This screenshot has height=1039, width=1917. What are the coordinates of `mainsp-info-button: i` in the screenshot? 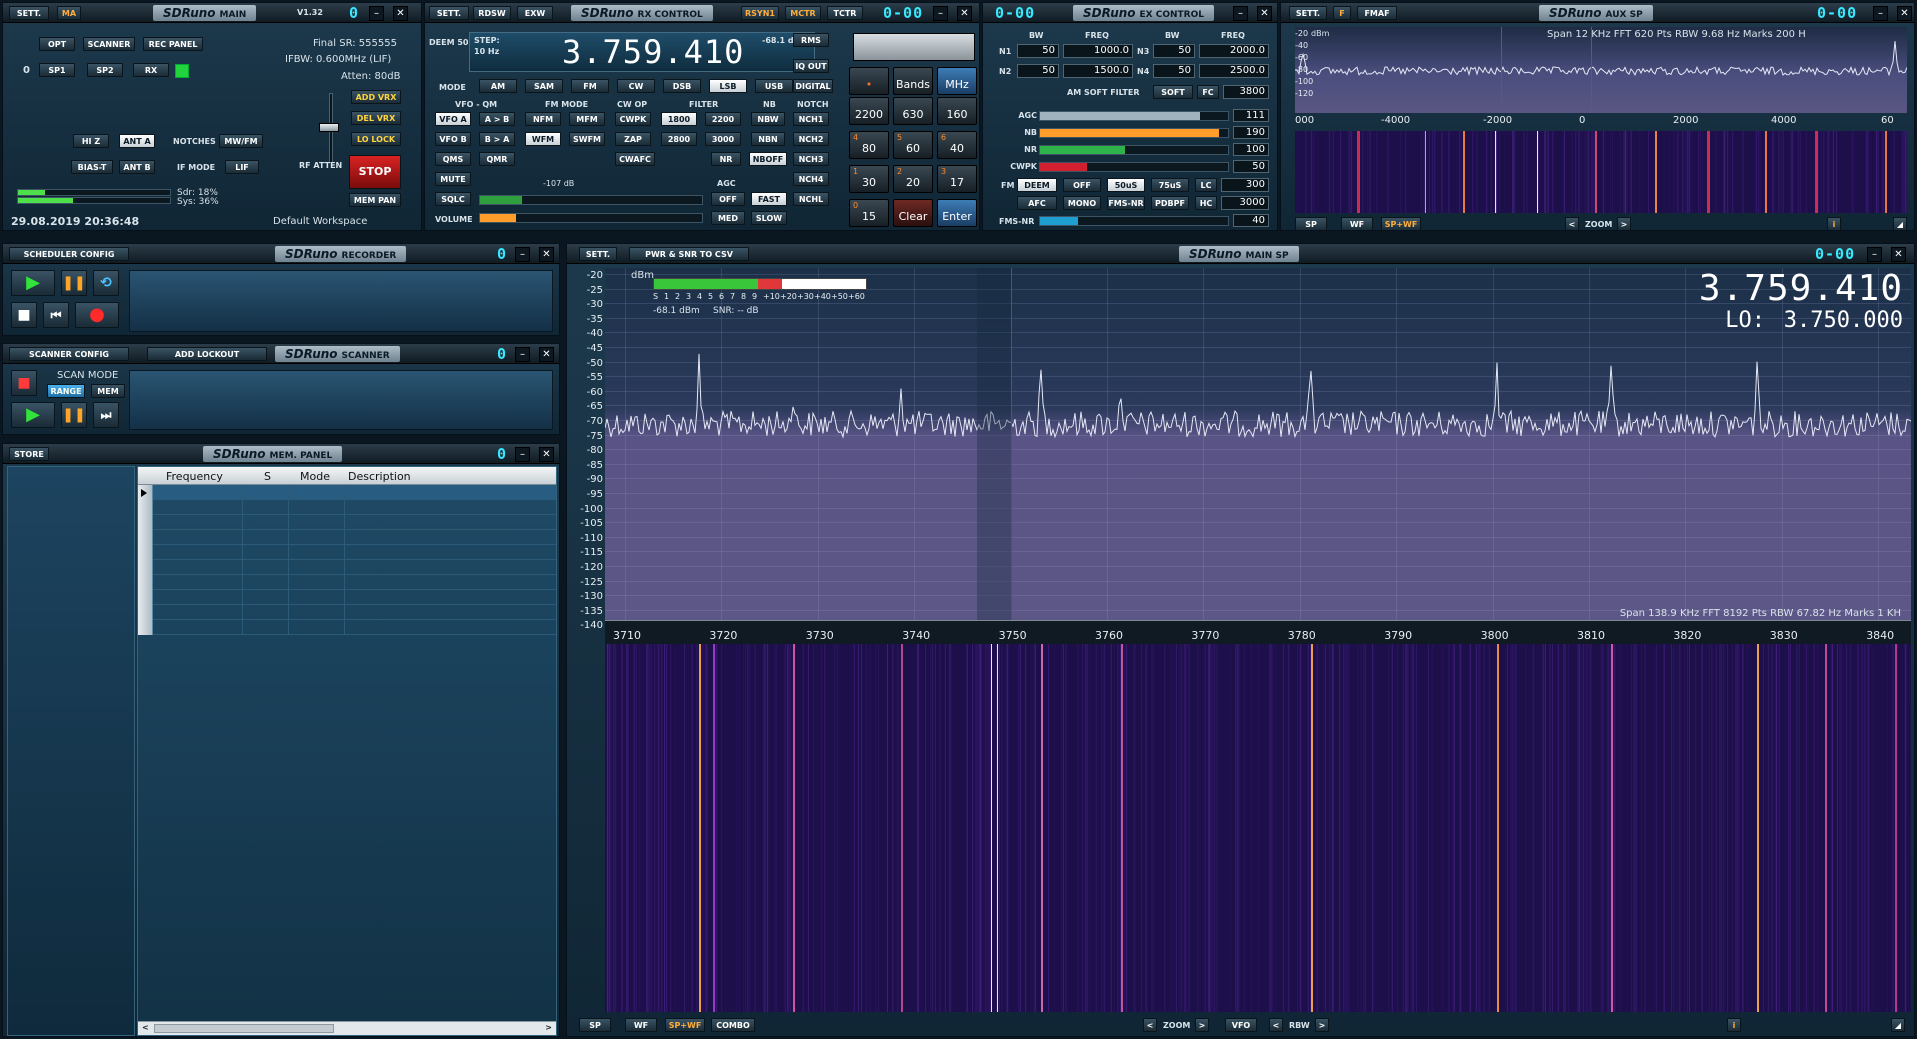 It's located at (1734, 1025).